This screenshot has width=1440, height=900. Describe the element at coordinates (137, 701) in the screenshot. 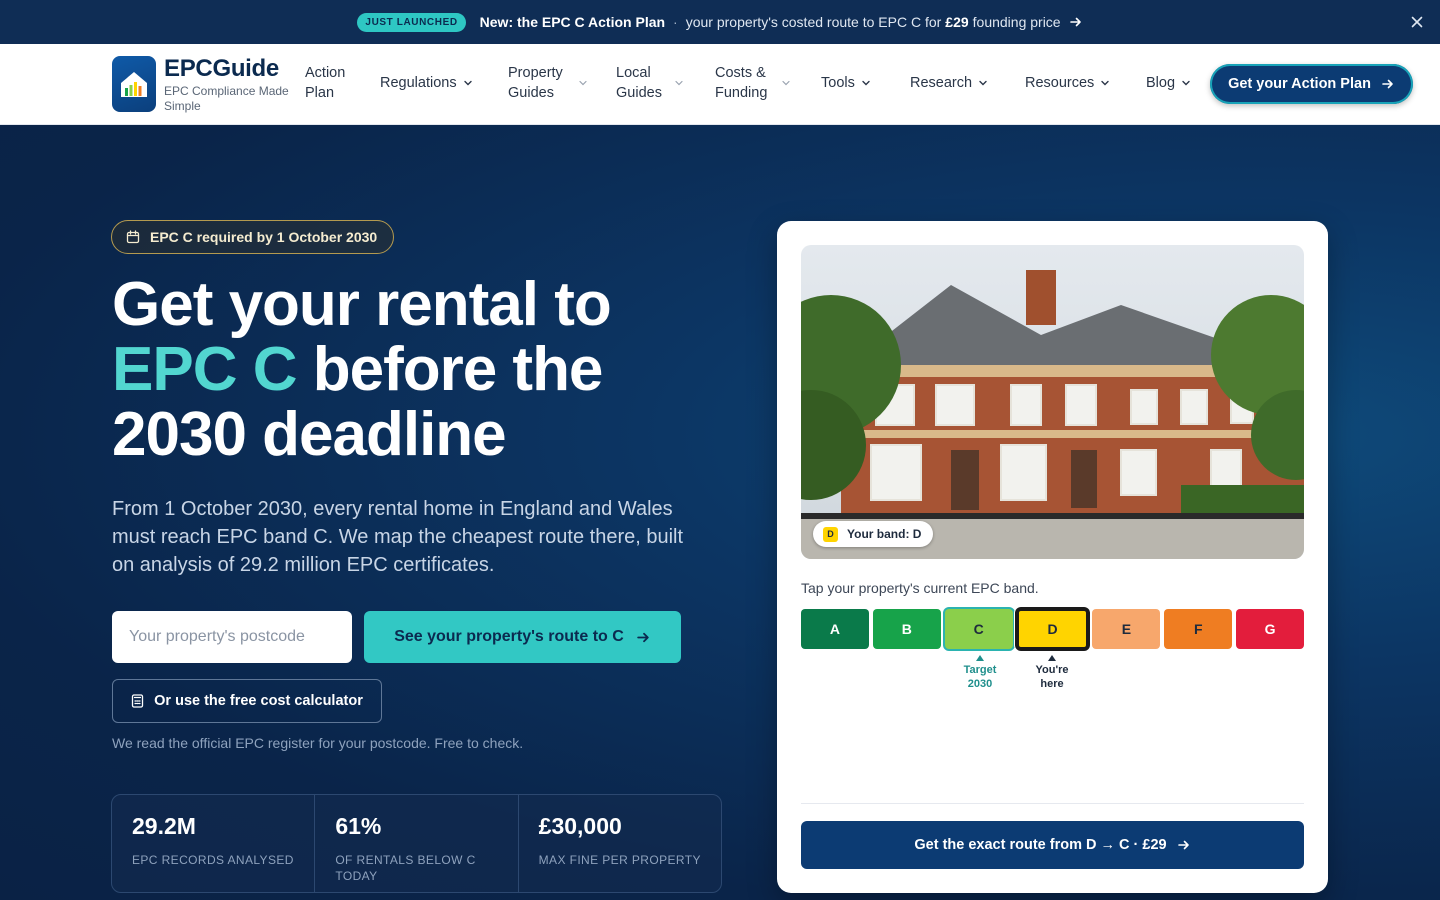

I see `calculator-icon` at that location.